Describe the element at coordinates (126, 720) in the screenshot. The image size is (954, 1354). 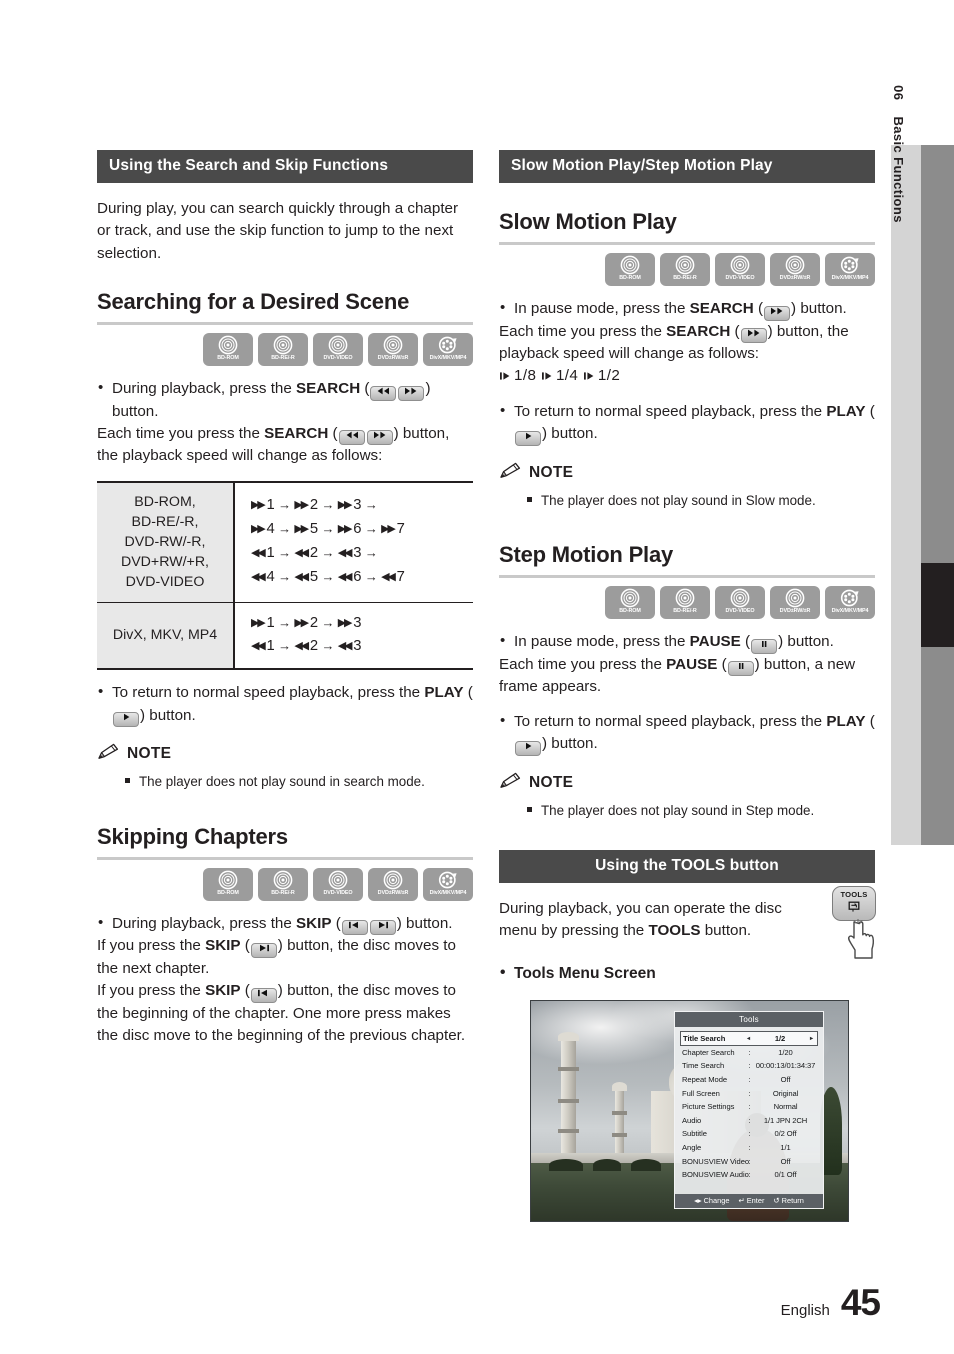
I see `play-key-glyph` at that location.